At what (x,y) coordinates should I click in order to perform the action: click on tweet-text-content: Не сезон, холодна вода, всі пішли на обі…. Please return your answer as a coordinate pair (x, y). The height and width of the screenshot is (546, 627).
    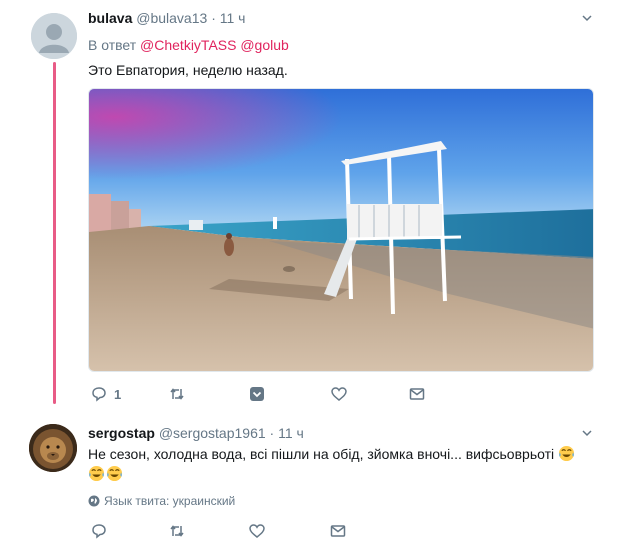
    Looking at the image, I should click on (321, 454).